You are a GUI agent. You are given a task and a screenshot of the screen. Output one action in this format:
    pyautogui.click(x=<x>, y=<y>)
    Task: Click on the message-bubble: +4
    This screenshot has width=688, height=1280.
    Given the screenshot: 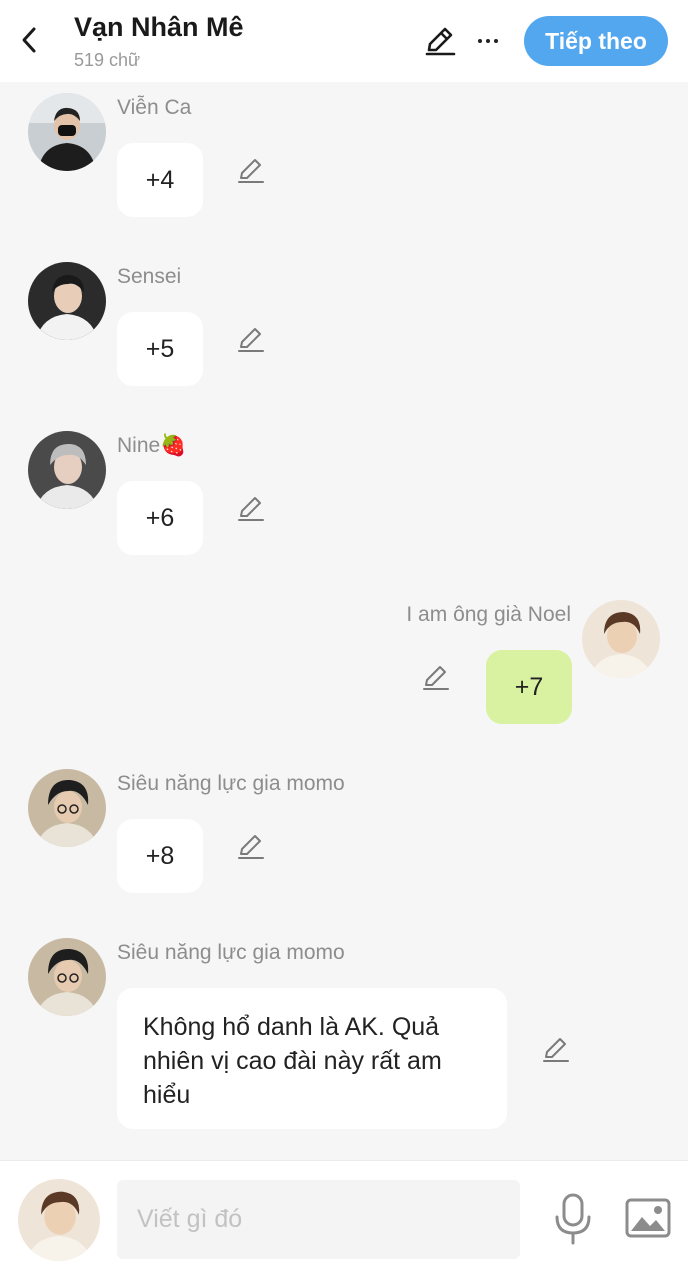 What is the action you would take?
    pyautogui.click(x=160, y=180)
    